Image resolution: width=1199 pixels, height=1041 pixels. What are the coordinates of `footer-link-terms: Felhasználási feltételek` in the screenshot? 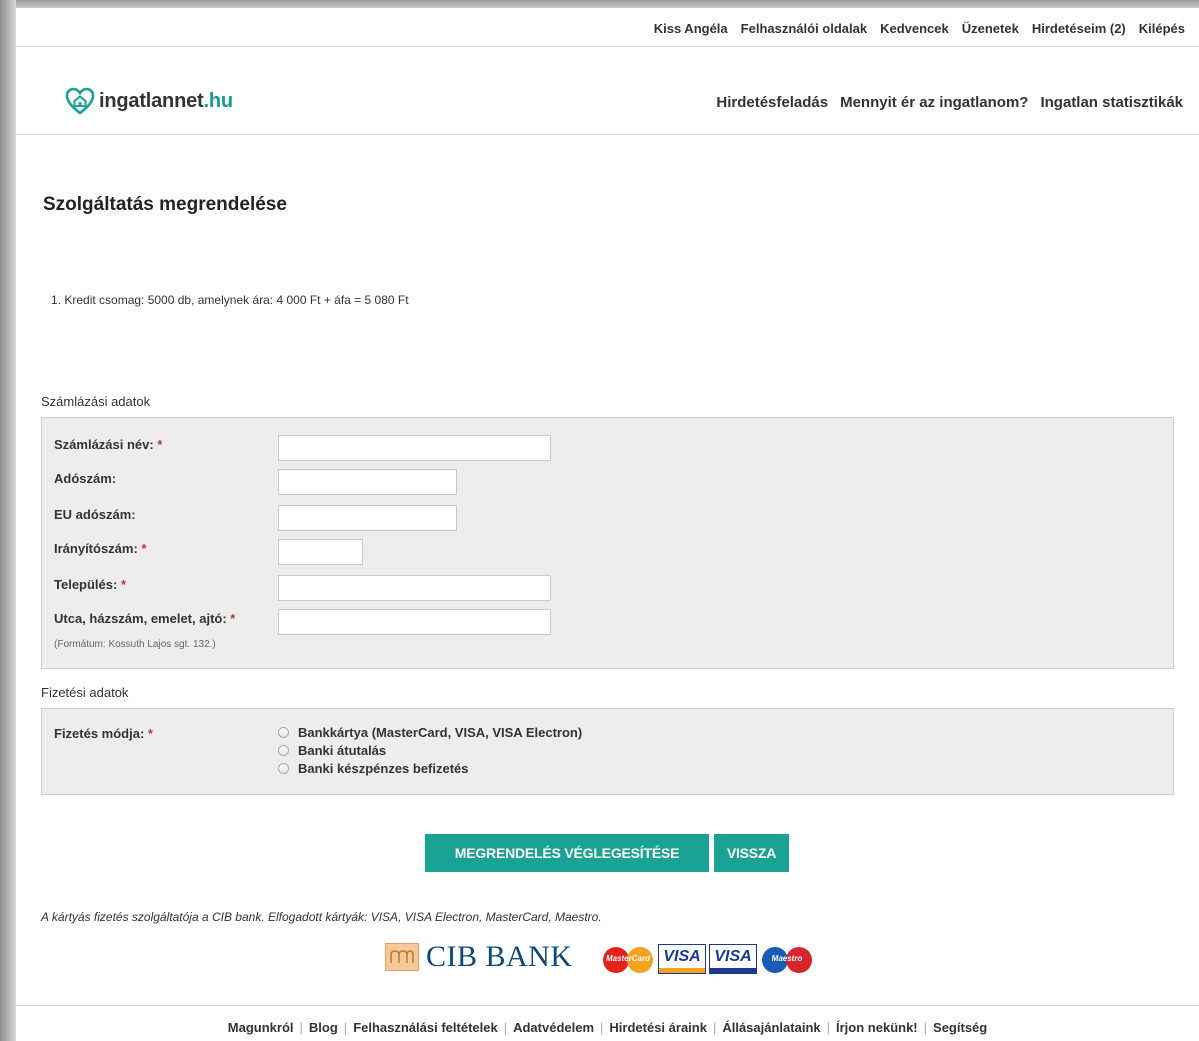 It's located at (425, 1027).